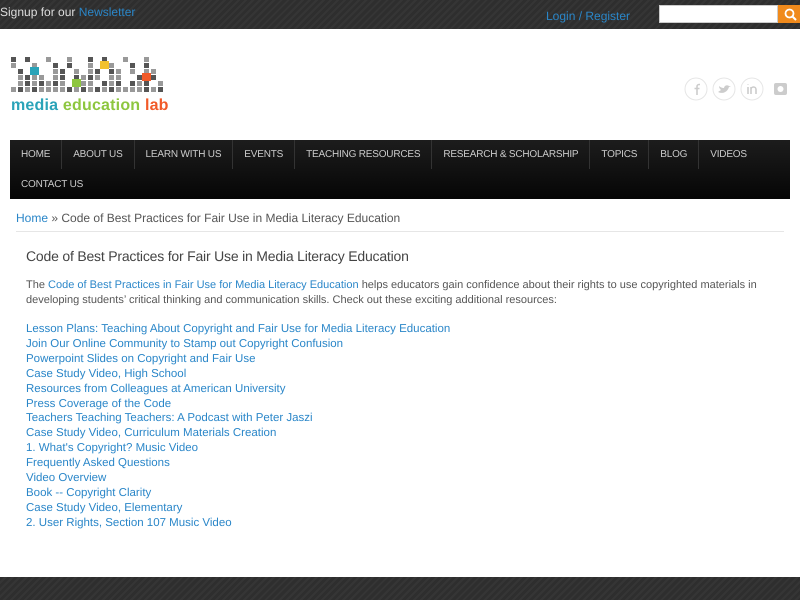 The height and width of the screenshot is (600, 800). I want to click on newsletter-link: Newsletter, so click(107, 11).